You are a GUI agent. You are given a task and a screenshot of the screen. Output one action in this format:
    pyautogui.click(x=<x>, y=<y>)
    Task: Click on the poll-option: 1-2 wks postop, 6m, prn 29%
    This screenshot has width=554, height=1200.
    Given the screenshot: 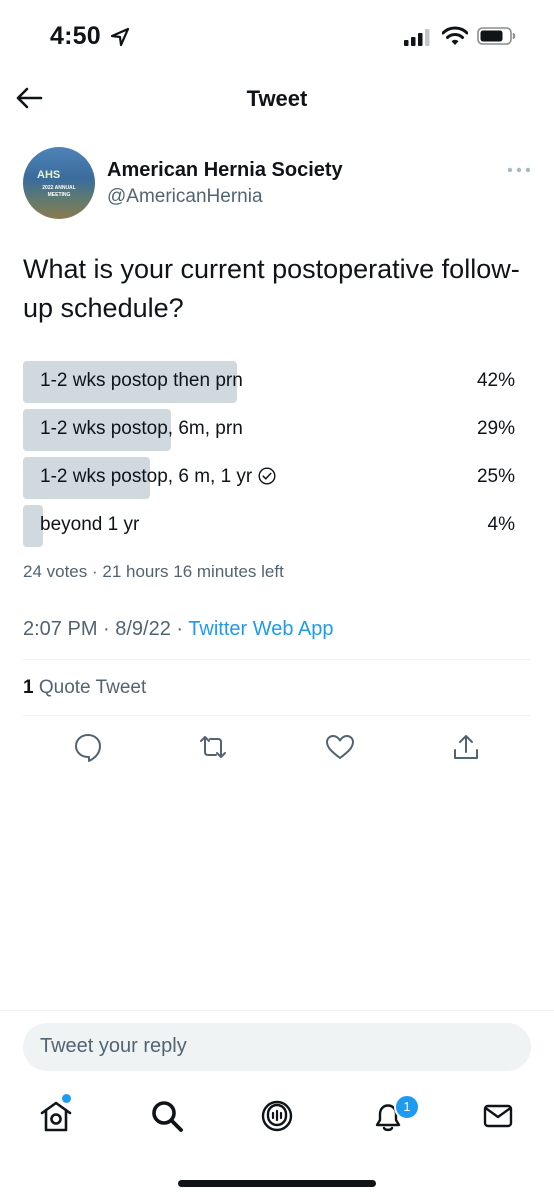 What is the action you would take?
    pyautogui.click(x=269, y=430)
    